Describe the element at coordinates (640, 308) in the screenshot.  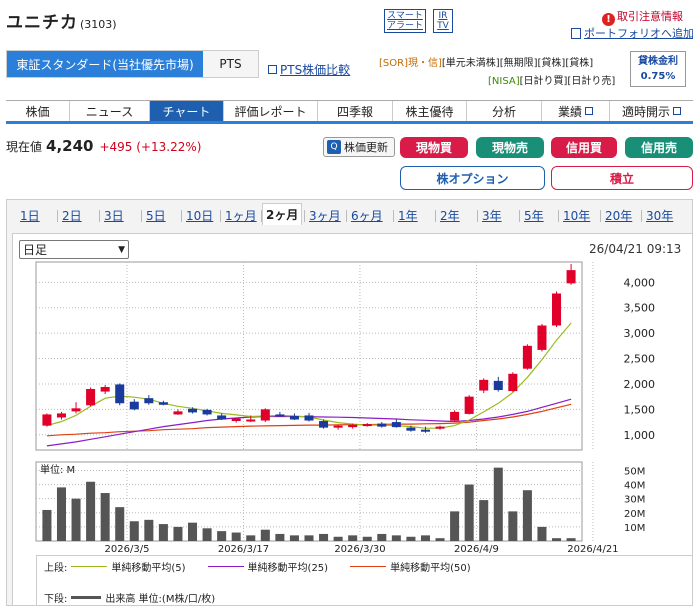
I see `price-tick-label: 3,500` at that location.